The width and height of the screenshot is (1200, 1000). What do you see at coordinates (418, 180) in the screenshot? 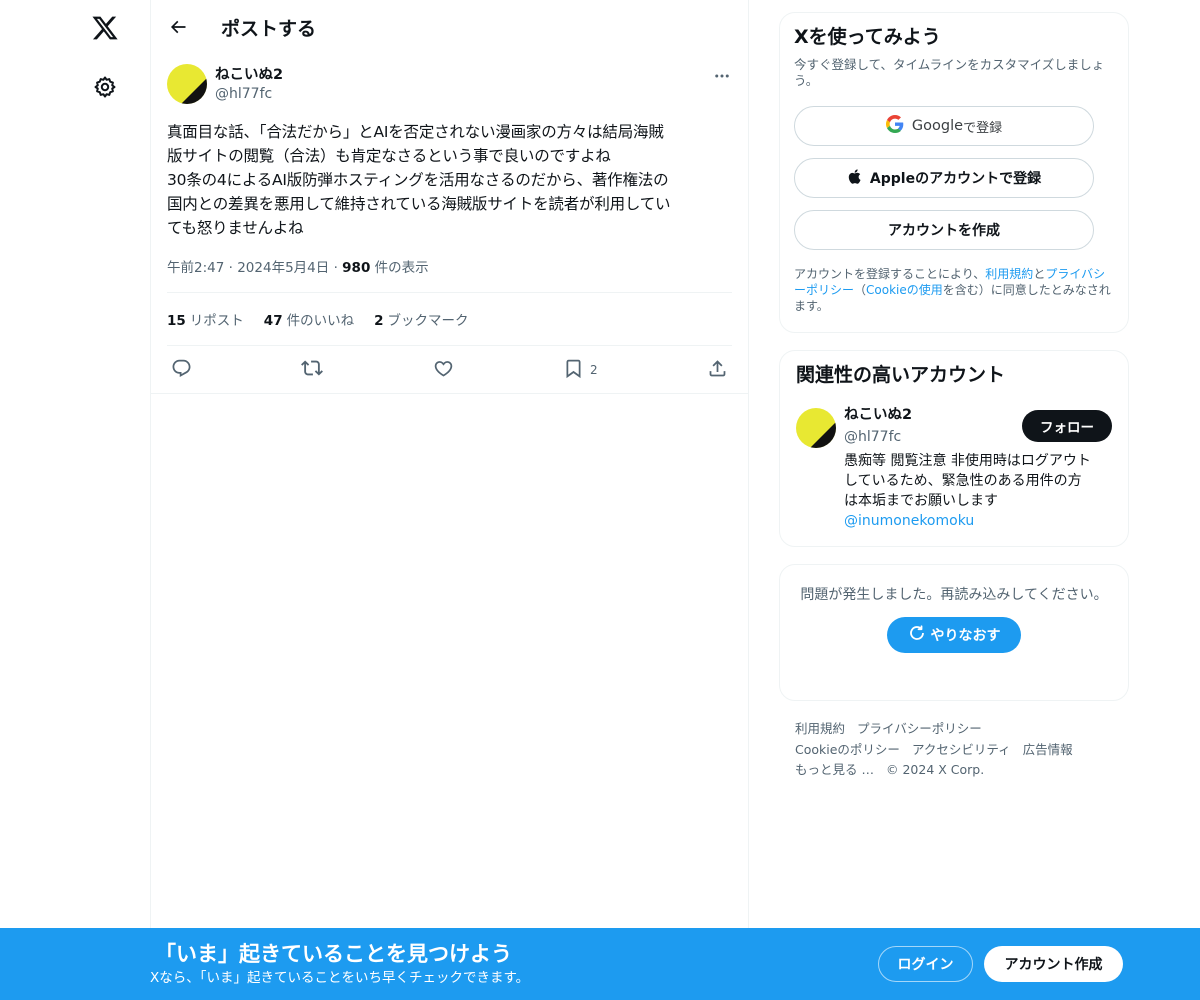
I see `post-text-line: 30条の4によるAI版防弾ホスティングを活用なさるのだから、著作権法の` at bounding box center [418, 180].